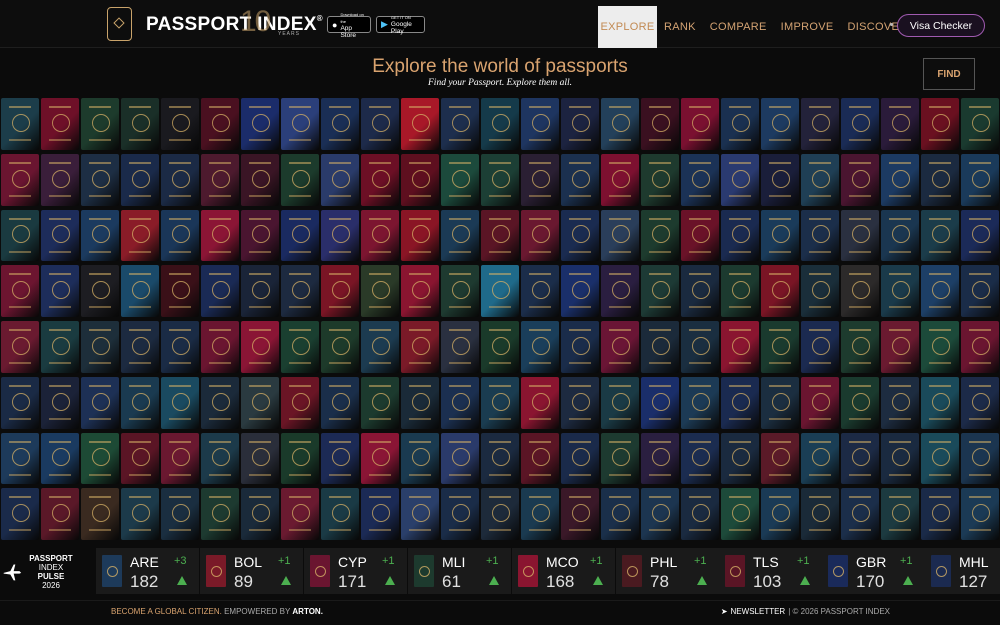  Describe the element at coordinates (307, 611) in the screenshot. I see `arton-link: ARTON.` at that location.